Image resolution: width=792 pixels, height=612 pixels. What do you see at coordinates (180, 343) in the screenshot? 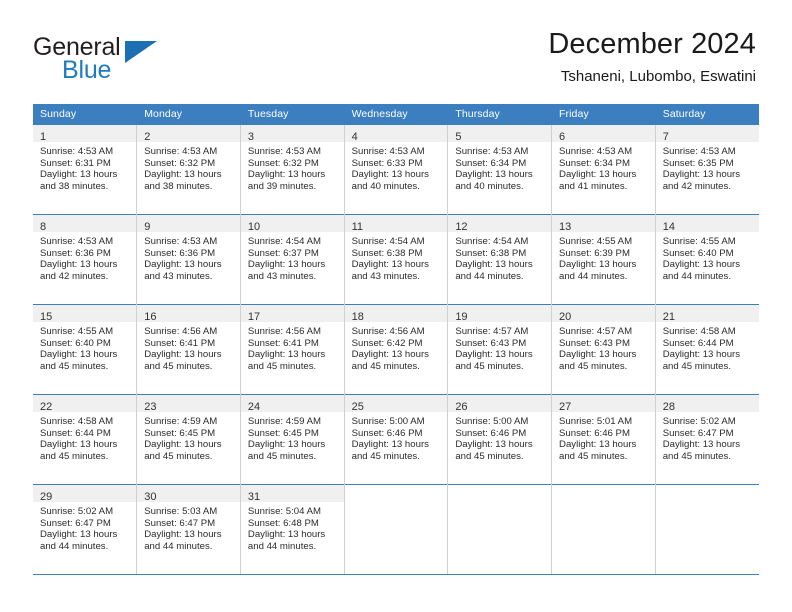
I see `day-detail-line: Sunset: 6:41 PM` at bounding box center [180, 343].